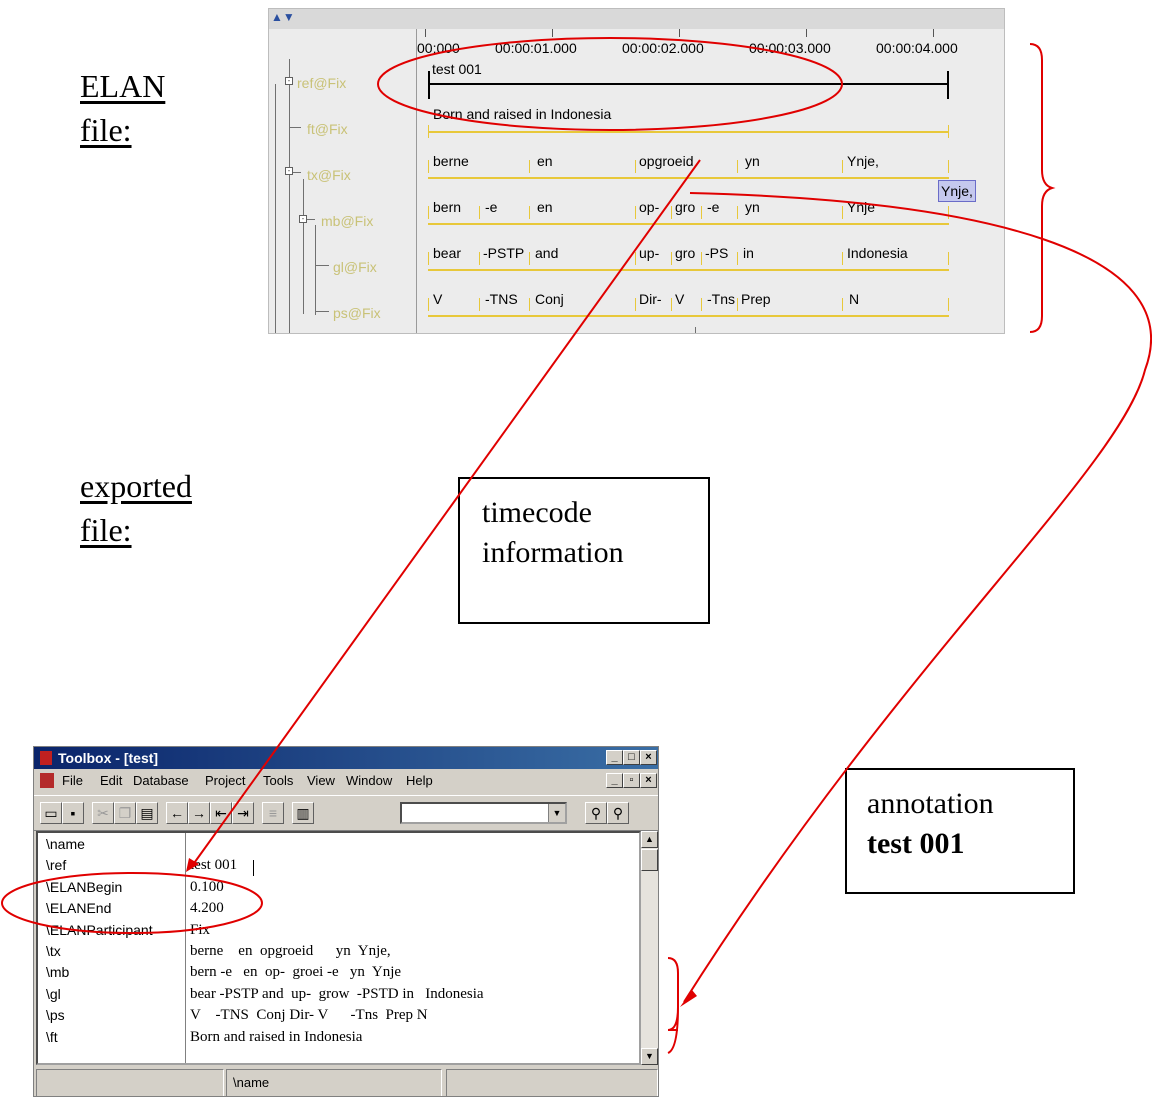  What do you see at coordinates (329, 175) in the screenshot?
I see `tier-name-tx: tx@Fix` at bounding box center [329, 175].